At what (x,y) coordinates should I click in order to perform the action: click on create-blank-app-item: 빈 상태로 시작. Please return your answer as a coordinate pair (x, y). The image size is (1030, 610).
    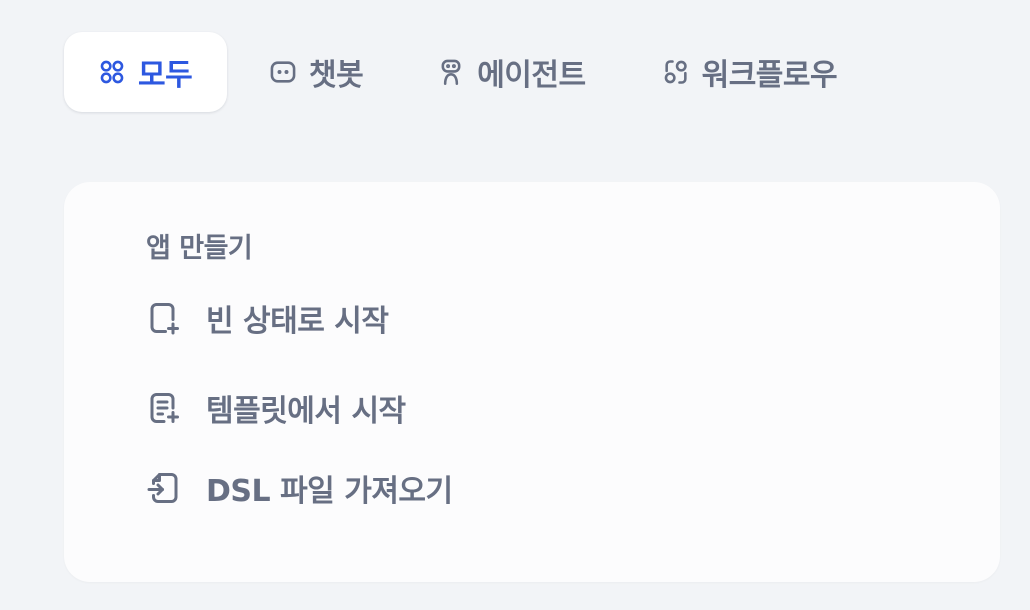
    Looking at the image, I should click on (267, 318).